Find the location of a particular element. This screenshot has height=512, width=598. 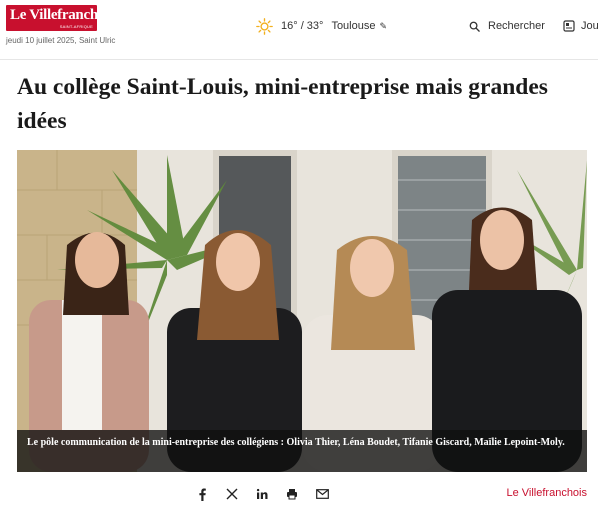

newspaper-icon is located at coordinates (569, 26).